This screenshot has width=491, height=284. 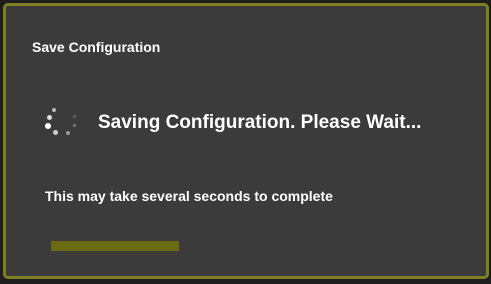 I want to click on progress-bar, so click(x=251, y=246).